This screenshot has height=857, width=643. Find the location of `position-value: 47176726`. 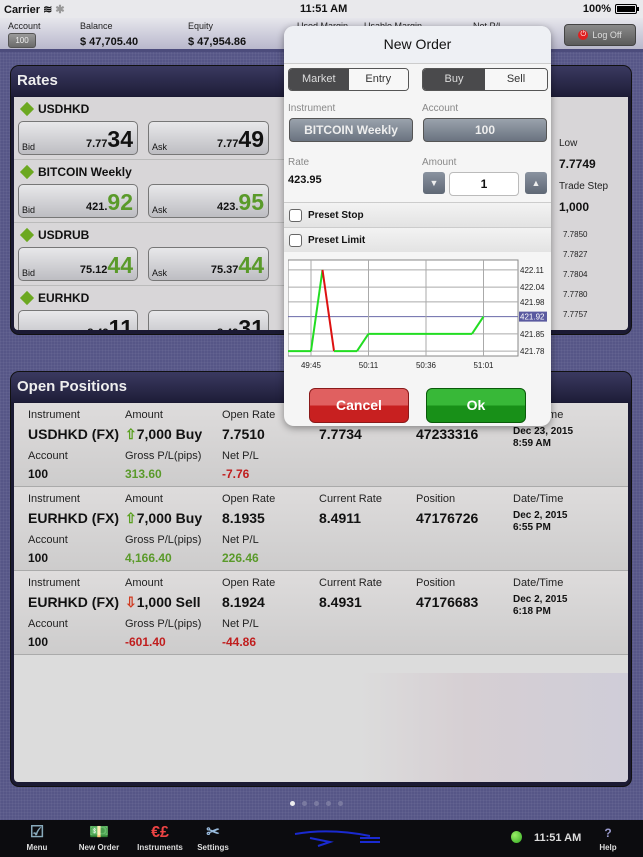

position-value: 47176726 is located at coordinates (447, 518).